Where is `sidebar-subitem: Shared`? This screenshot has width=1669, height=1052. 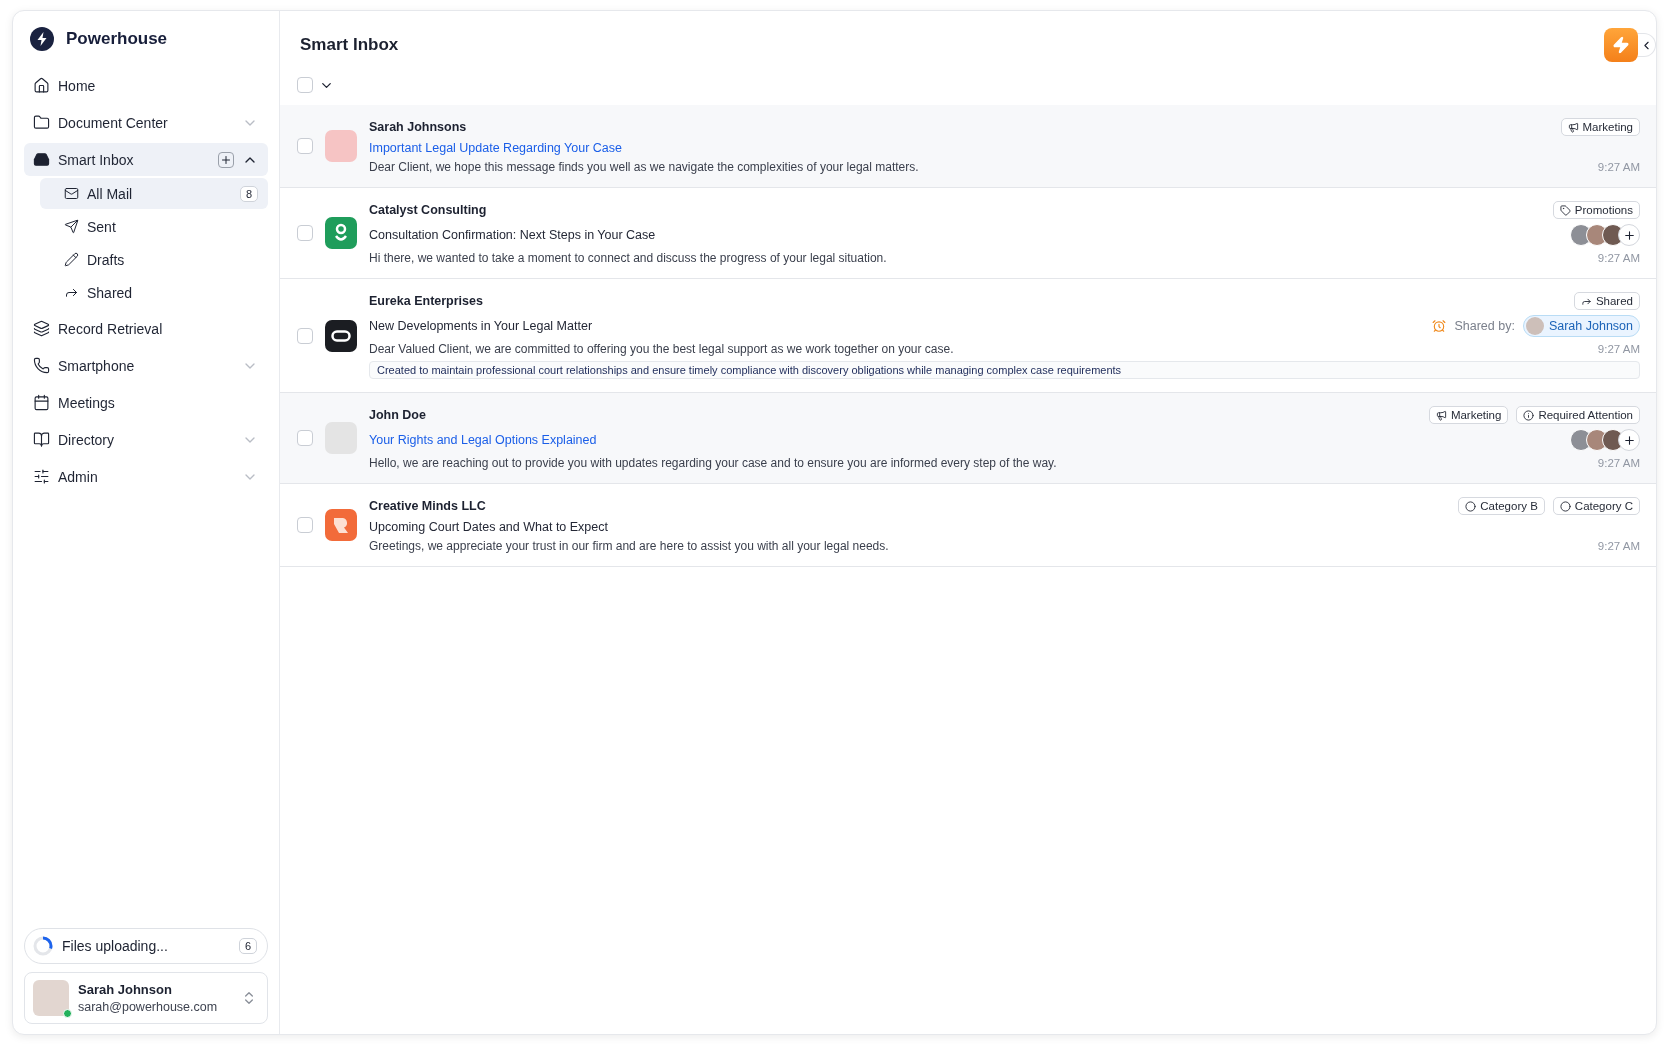 sidebar-subitem: Shared is located at coordinates (154, 292).